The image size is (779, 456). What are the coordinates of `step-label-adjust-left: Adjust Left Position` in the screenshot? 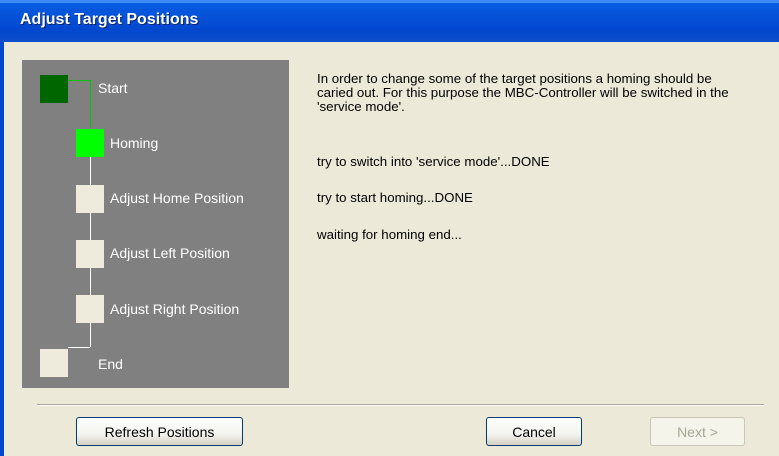 It's located at (170, 253).